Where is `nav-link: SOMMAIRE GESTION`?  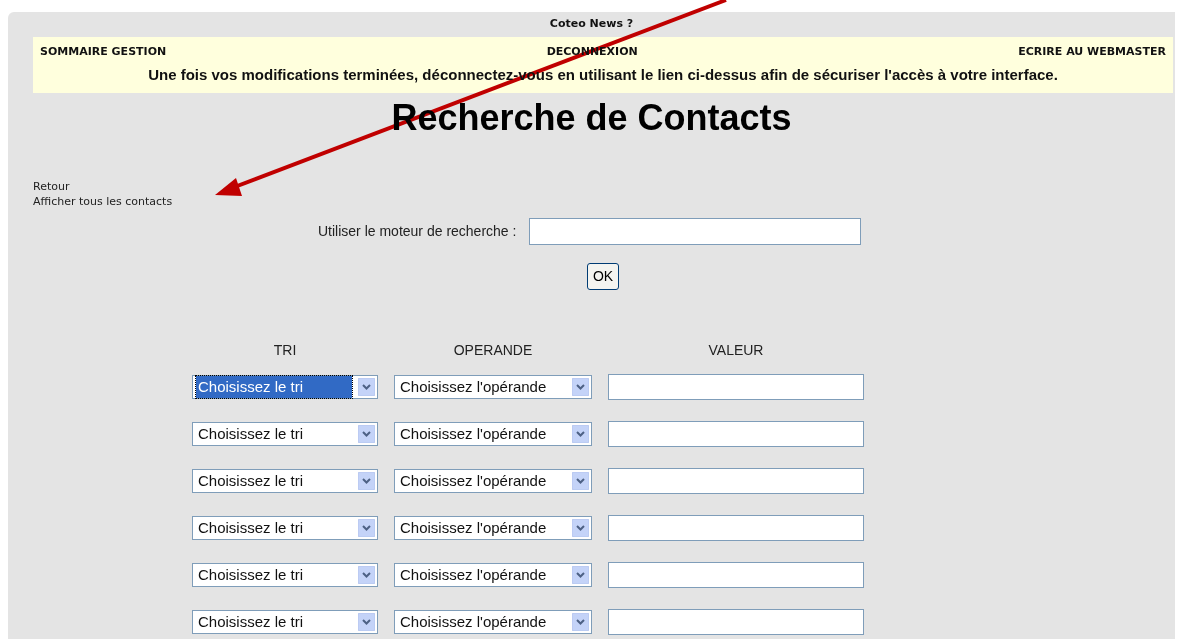 nav-link: SOMMAIRE GESTION is located at coordinates (103, 52).